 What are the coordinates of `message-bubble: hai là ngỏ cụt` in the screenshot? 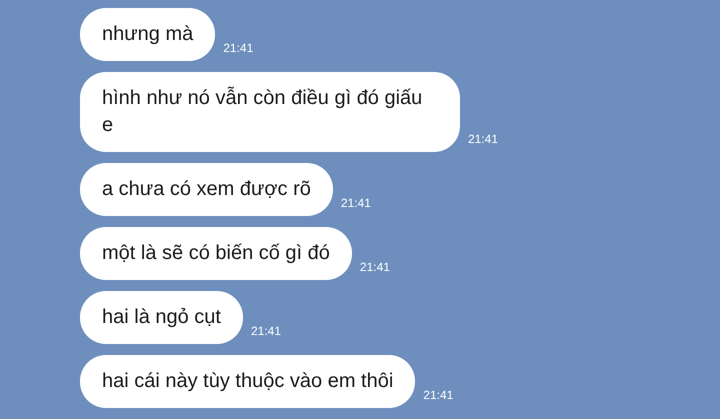 It's located at (161, 317).